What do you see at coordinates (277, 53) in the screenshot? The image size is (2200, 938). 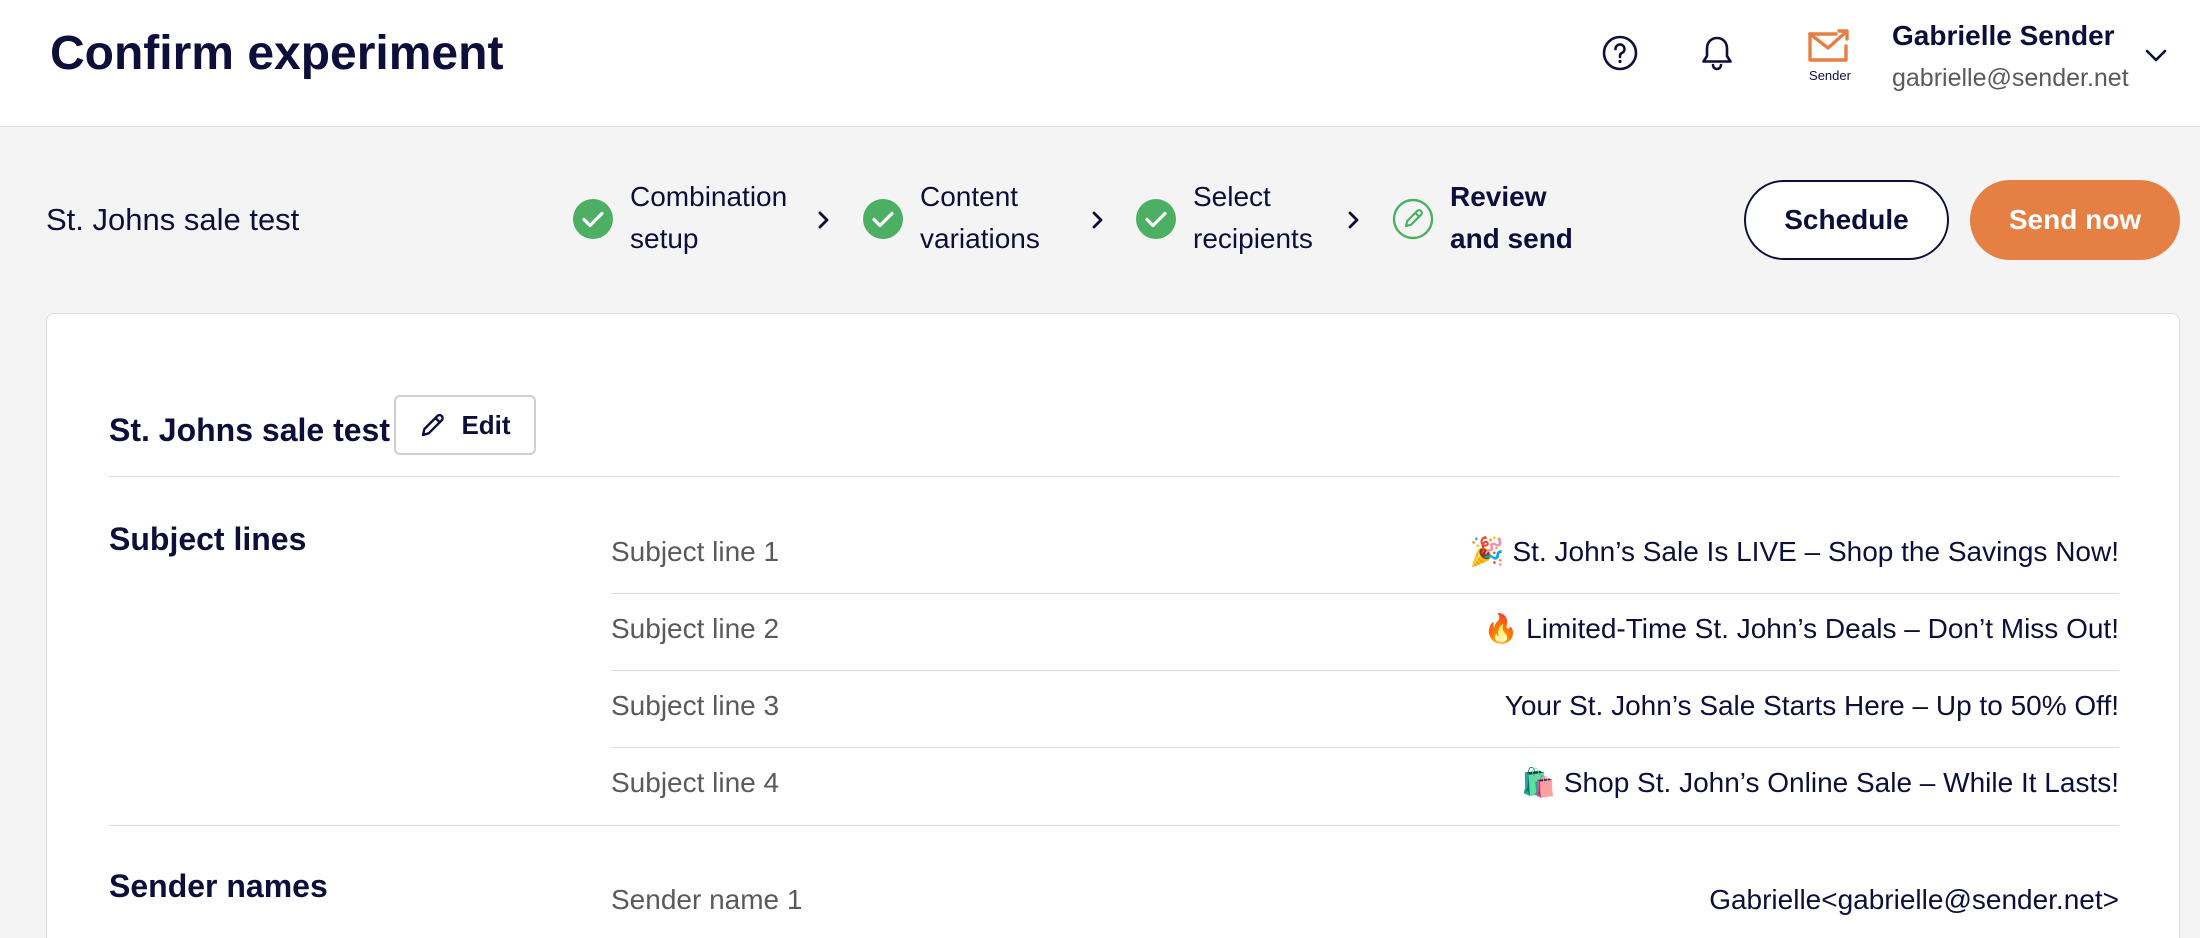 I see `page-title: Confirm experiment` at bounding box center [277, 53].